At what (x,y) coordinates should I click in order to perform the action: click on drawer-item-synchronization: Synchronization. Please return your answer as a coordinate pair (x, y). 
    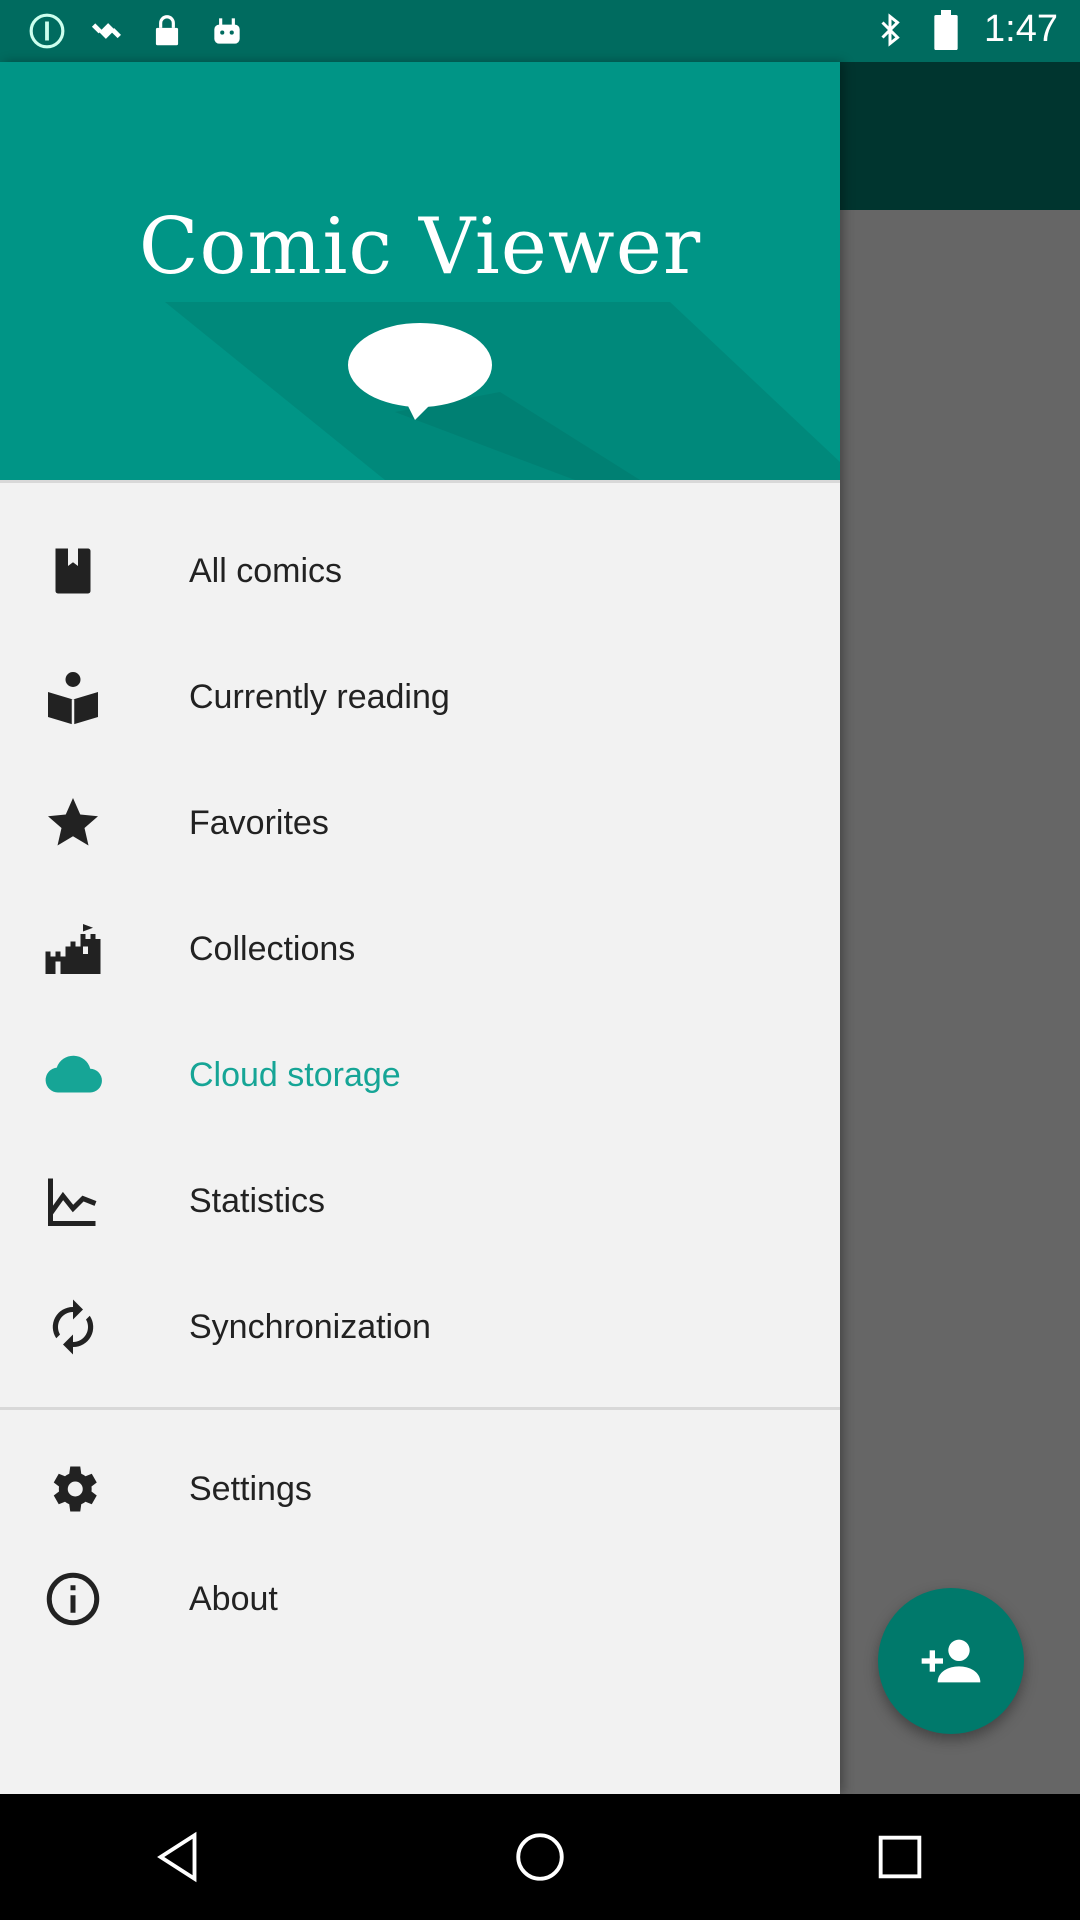
    Looking at the image, I should click on (420, 1327).